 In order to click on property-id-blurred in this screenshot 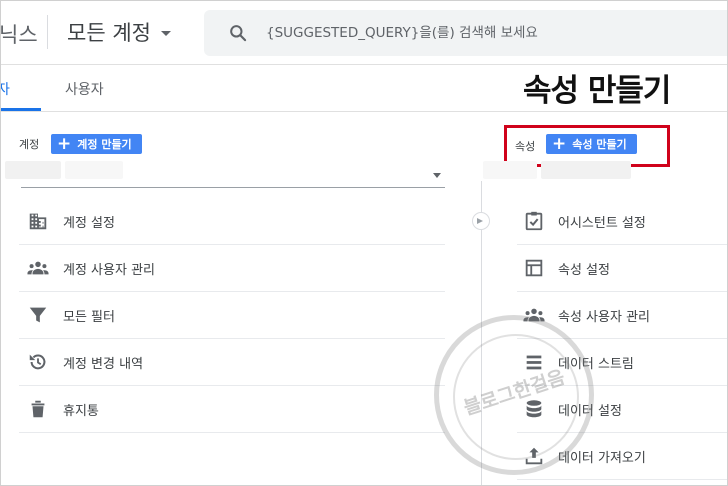, I will do `click(586, 170)`.